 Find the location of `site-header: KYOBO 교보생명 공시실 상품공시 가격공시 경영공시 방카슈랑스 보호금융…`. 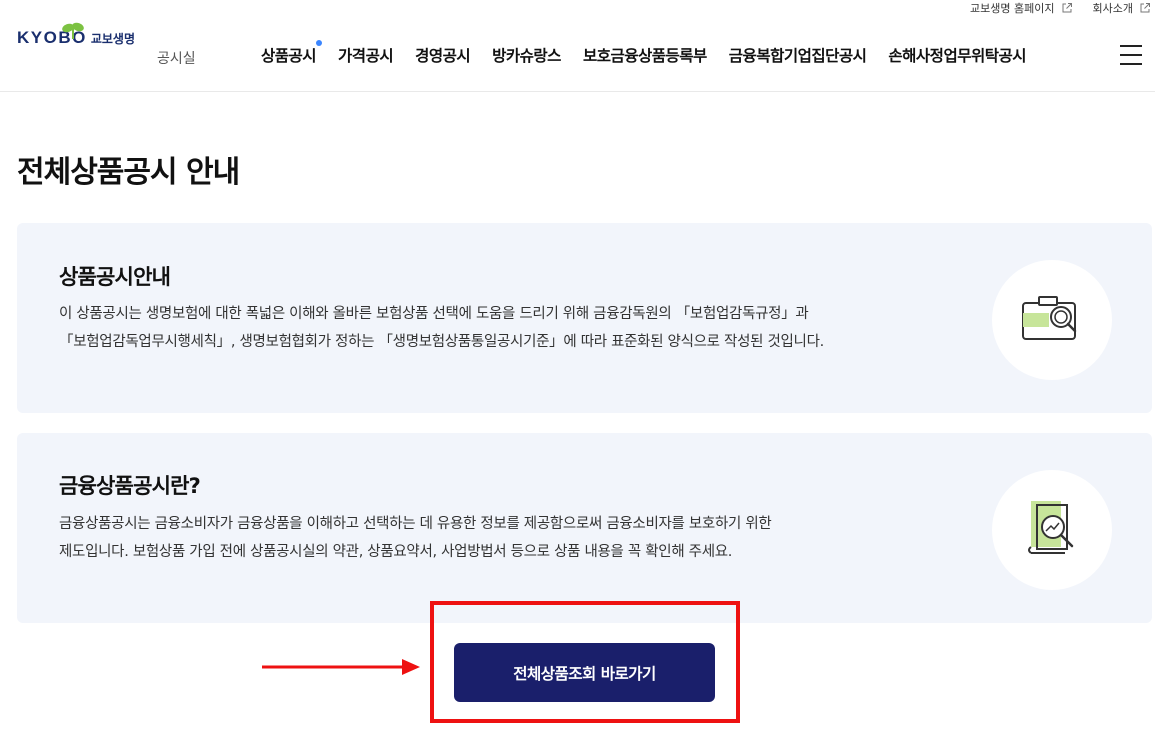

site-header: KYOBO 교보생명 공시실 상품공시 가격공시 경영공시 방카슈랑스 보호금융… is located at coordinates (577, 46).